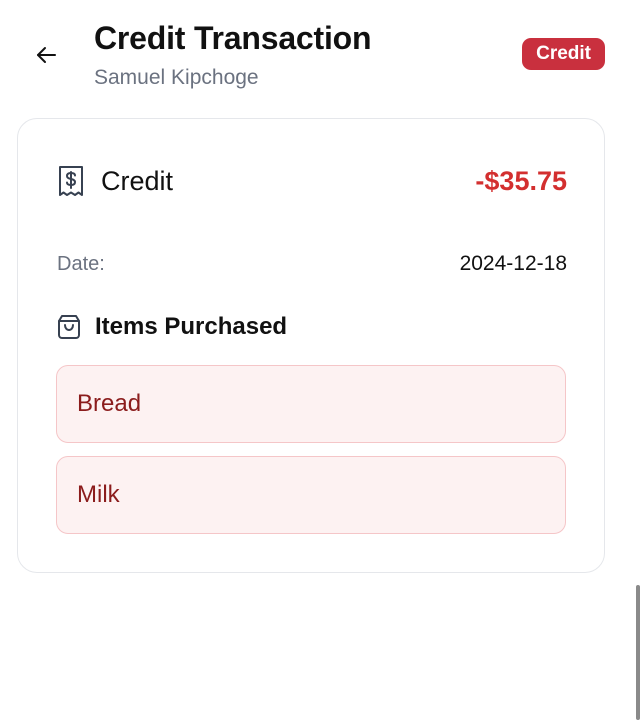  Describe the element at coordinates (69, 327) in the screenshot. I see `shopping-bag-icon` at that location.